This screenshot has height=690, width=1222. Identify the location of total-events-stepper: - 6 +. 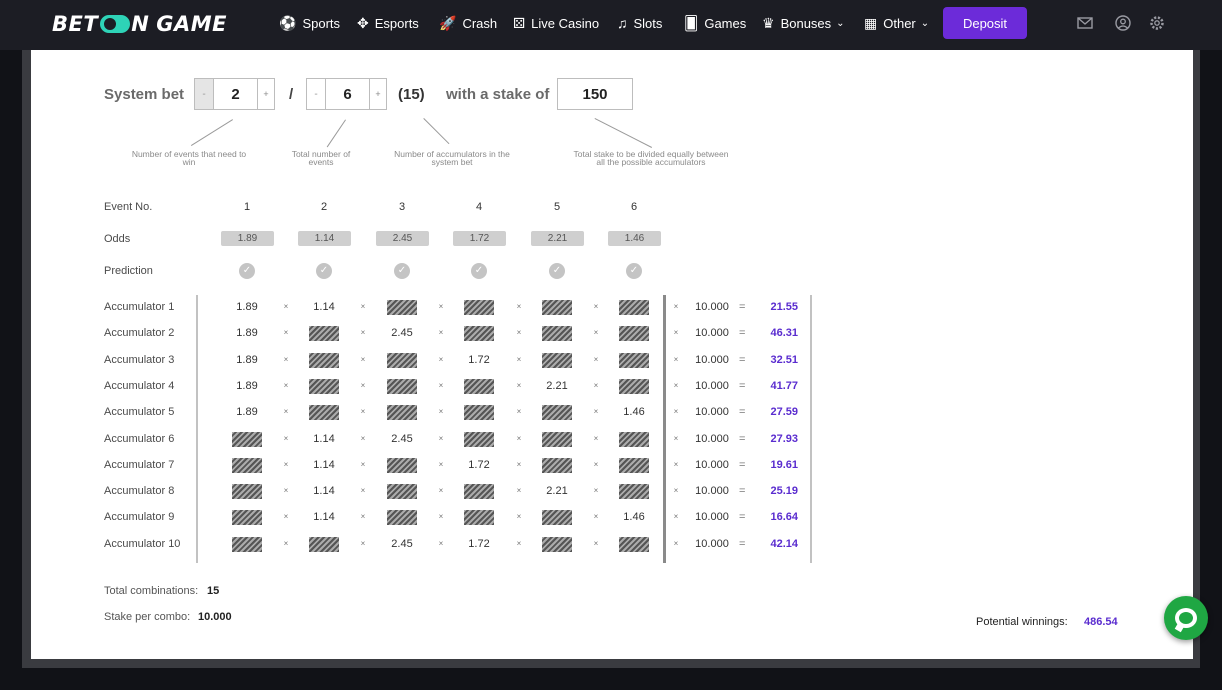
(346, 94).